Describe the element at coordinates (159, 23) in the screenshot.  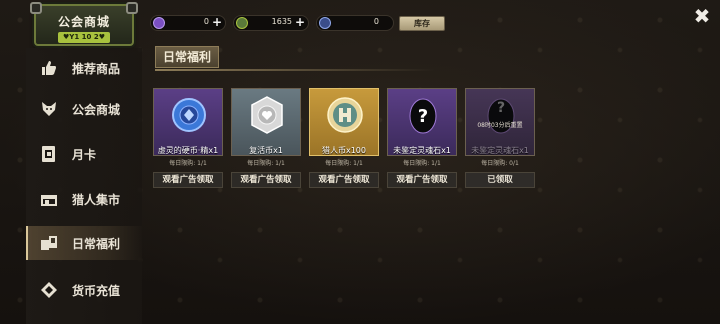
I see `purple-gem-icon` at that location.